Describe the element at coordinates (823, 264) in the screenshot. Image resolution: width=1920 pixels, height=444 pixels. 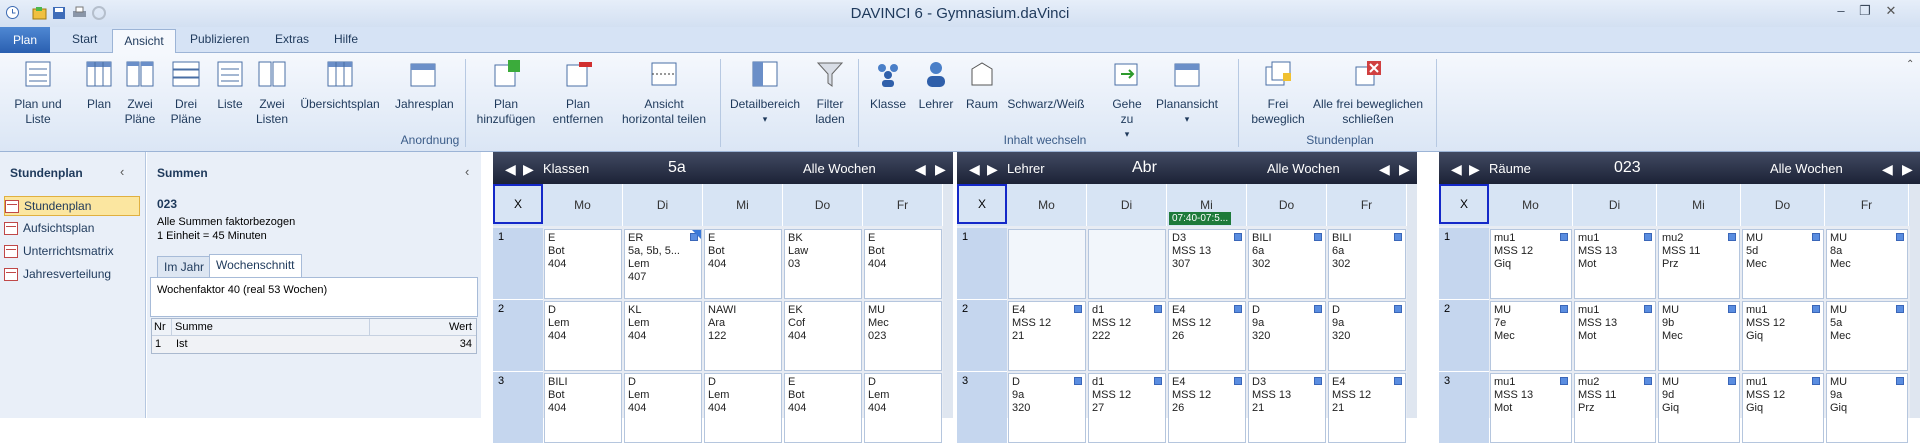
I see `lesson-cell: BK Law 03` at that location.